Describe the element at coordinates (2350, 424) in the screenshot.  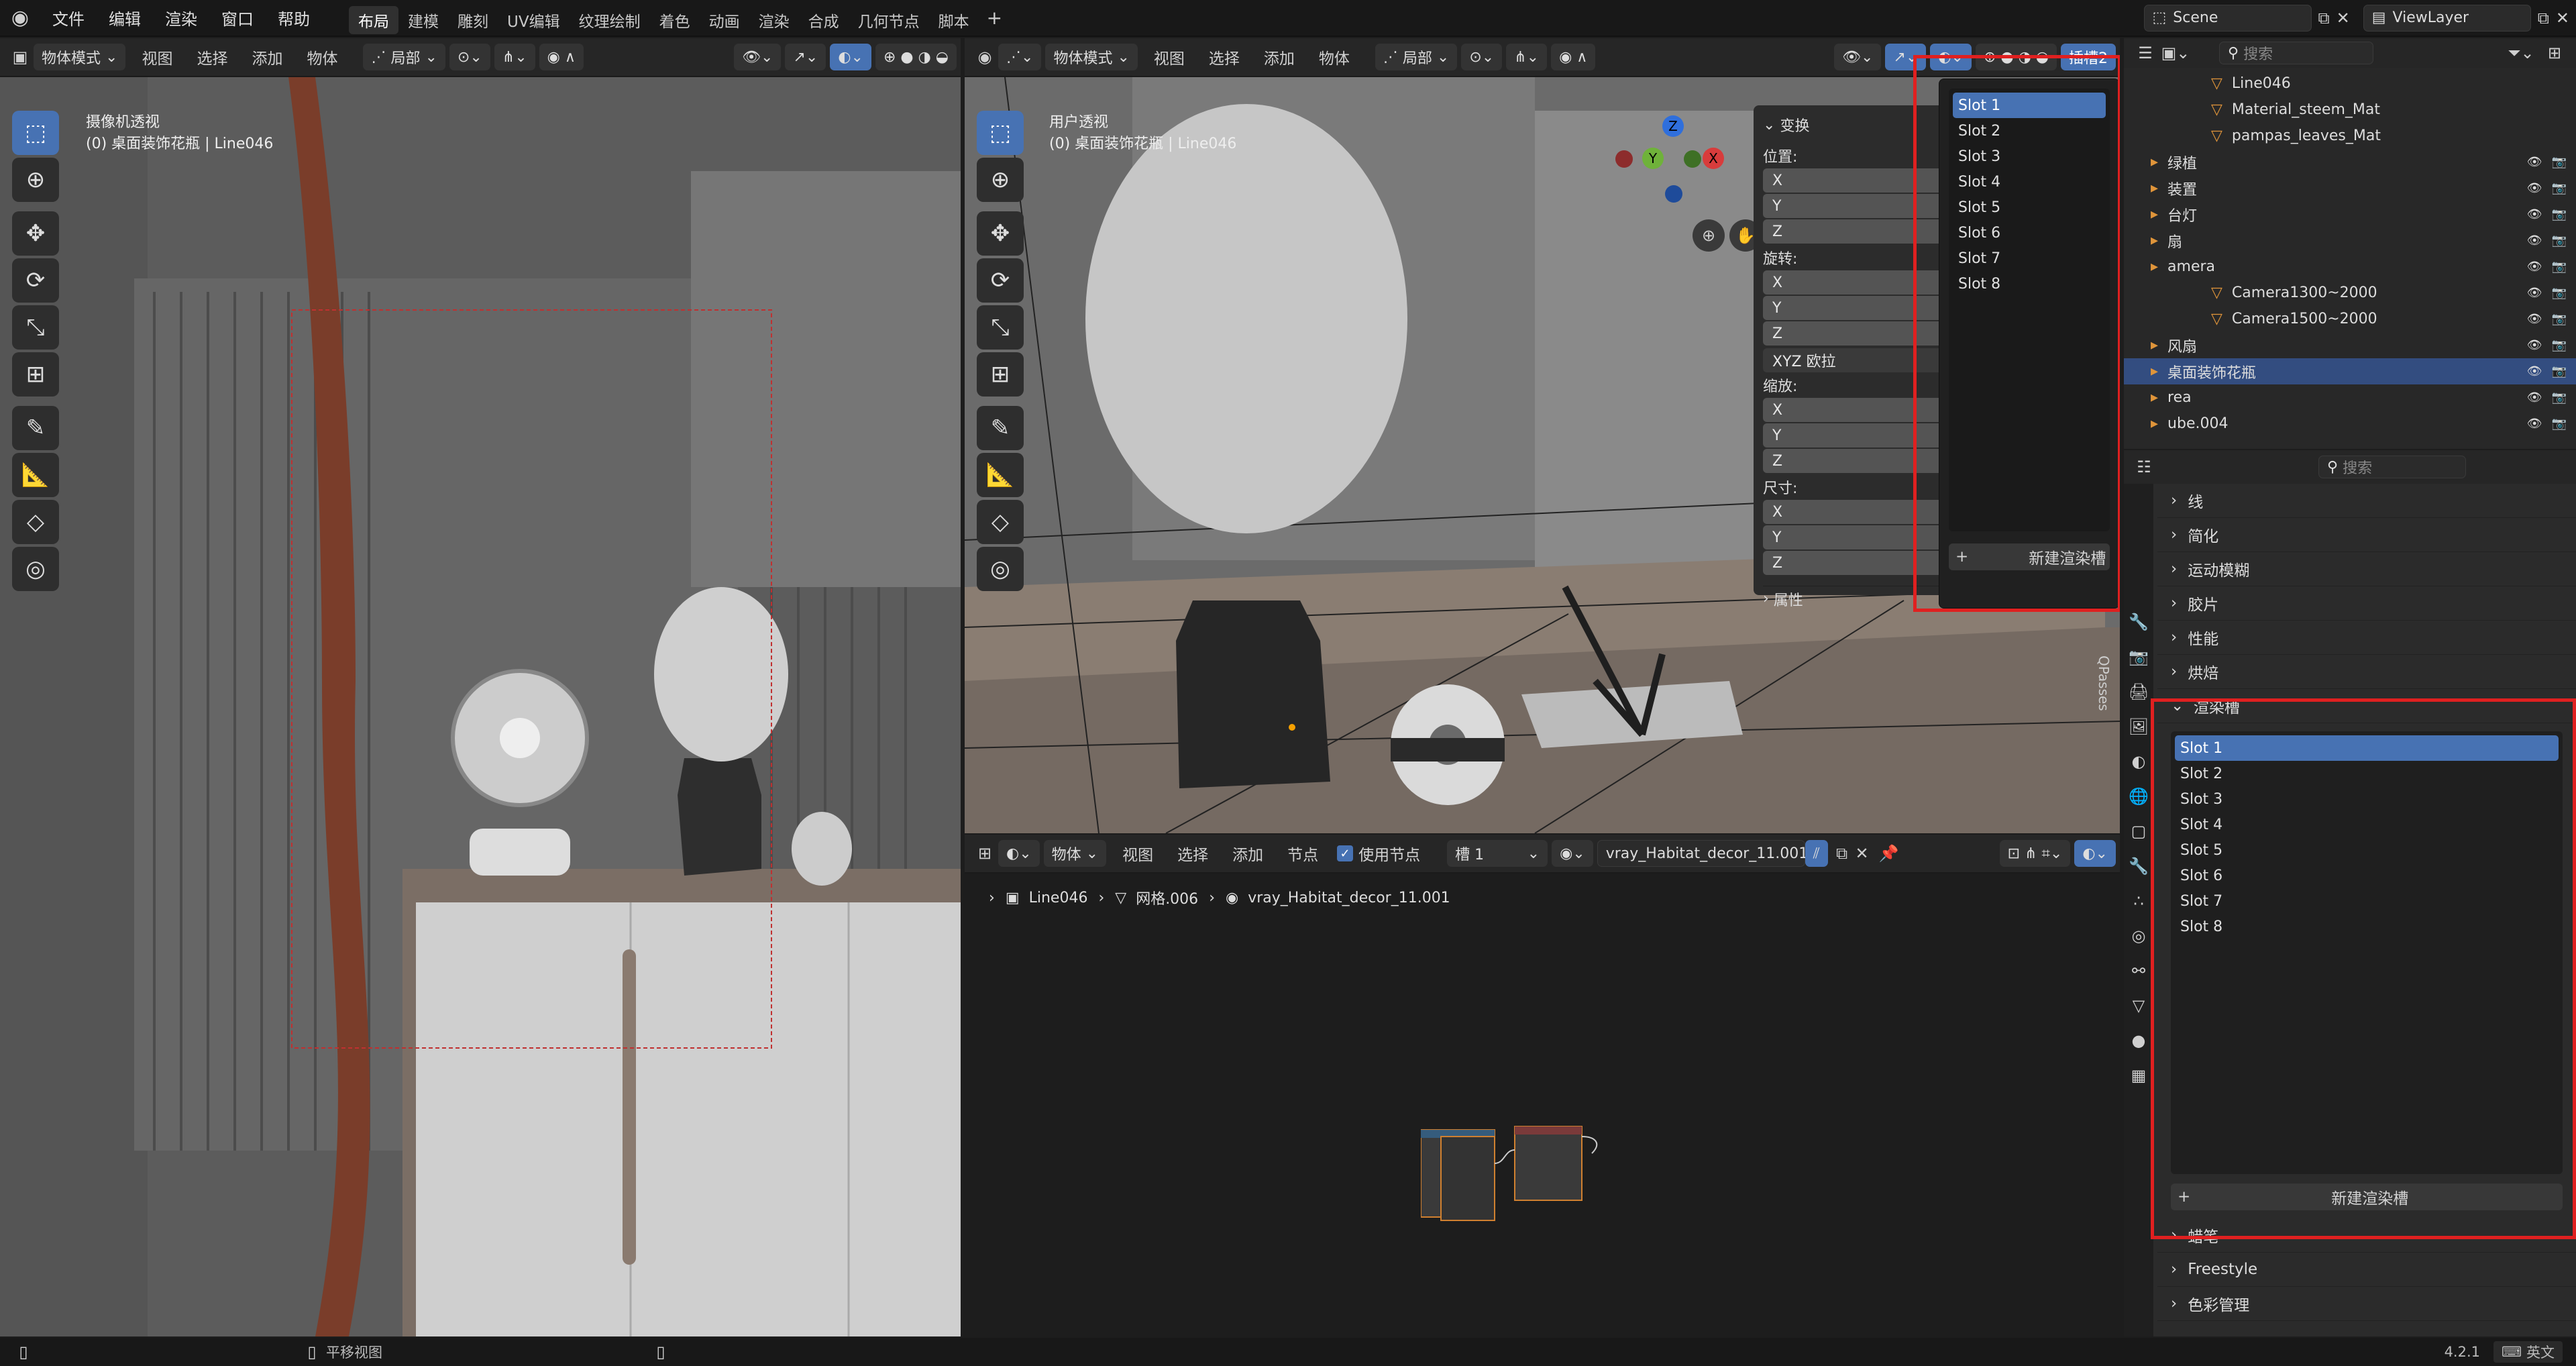
I see `outliner-row: ▸ ube.004 👁 📷` at that location.